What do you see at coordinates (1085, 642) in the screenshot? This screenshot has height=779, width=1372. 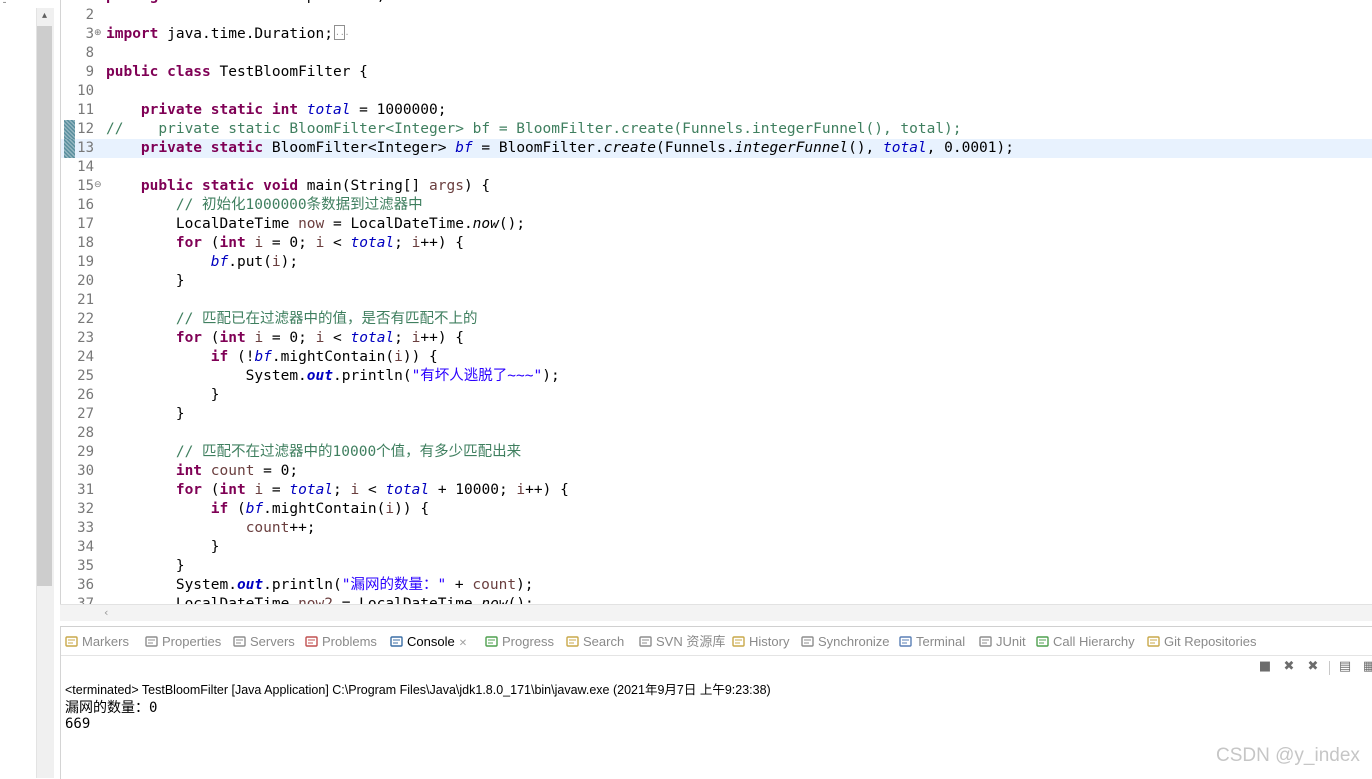 I see `tab-call-hierarchy: Call Hierarchy` at bounding box center [1085, 642].